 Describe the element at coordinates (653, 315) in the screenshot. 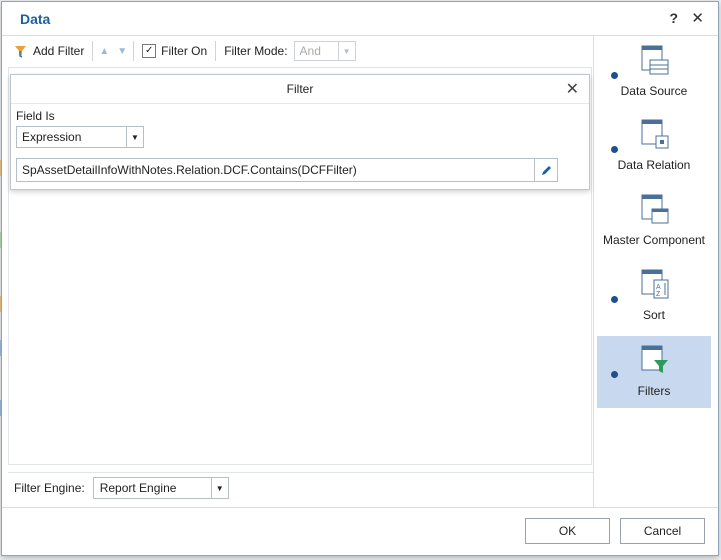

I see `nav-item-label: Sort` at that location.